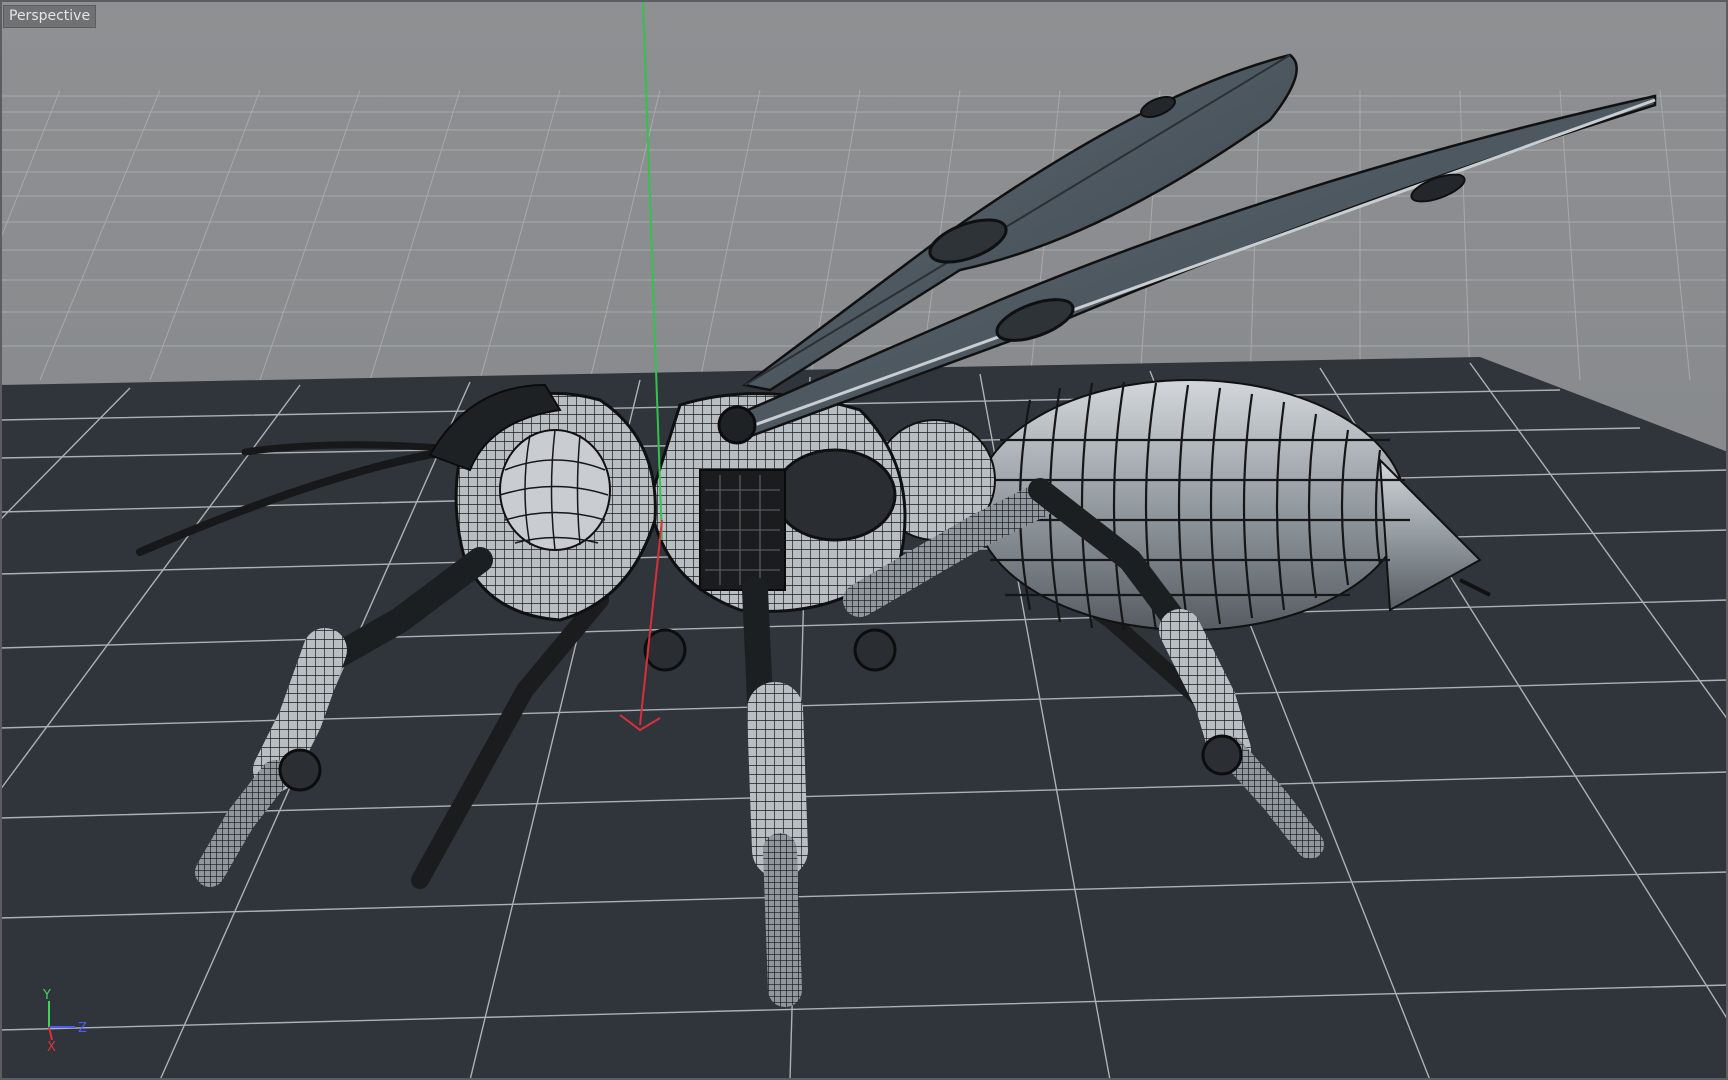 This screenshot has width=1728, height=1080. What do you see at coordinates (46, 995) in the screenshot?
I see `axis-y-label: Y` at bounding box center [46, 995].